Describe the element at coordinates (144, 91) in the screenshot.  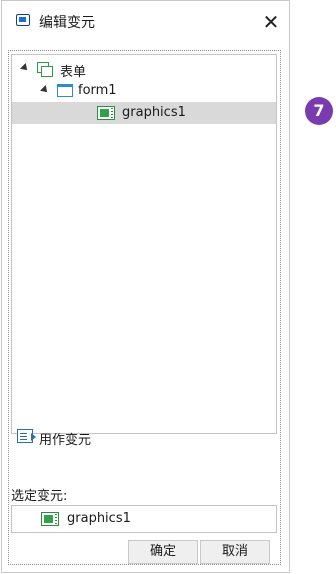
I see `tree-node-form1: form1` at that location.